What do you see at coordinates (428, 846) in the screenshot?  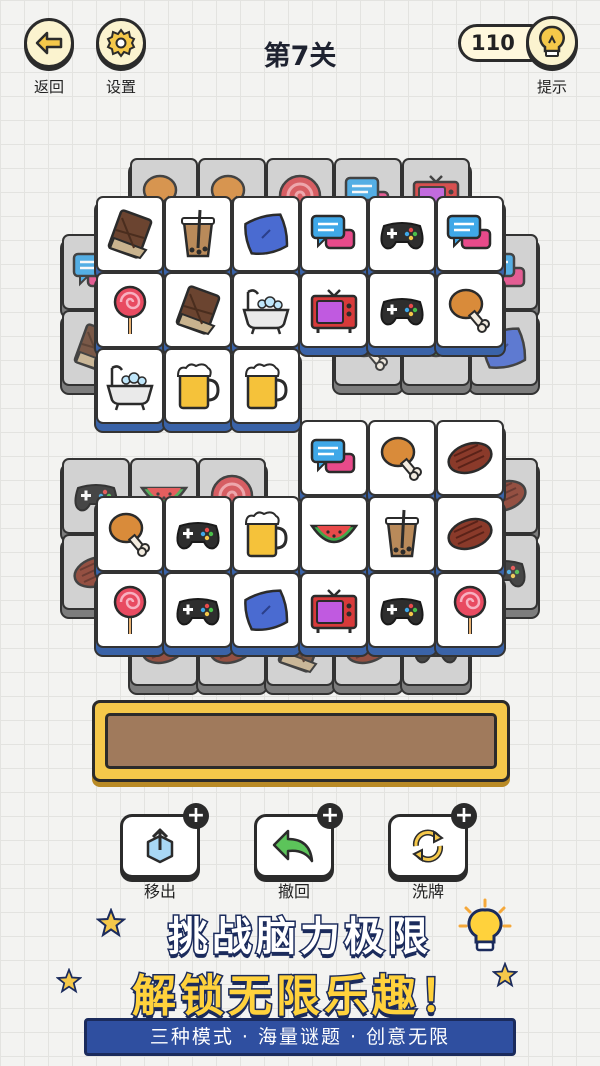 I see `shuffle-icon` at bounding box center [428, 846].